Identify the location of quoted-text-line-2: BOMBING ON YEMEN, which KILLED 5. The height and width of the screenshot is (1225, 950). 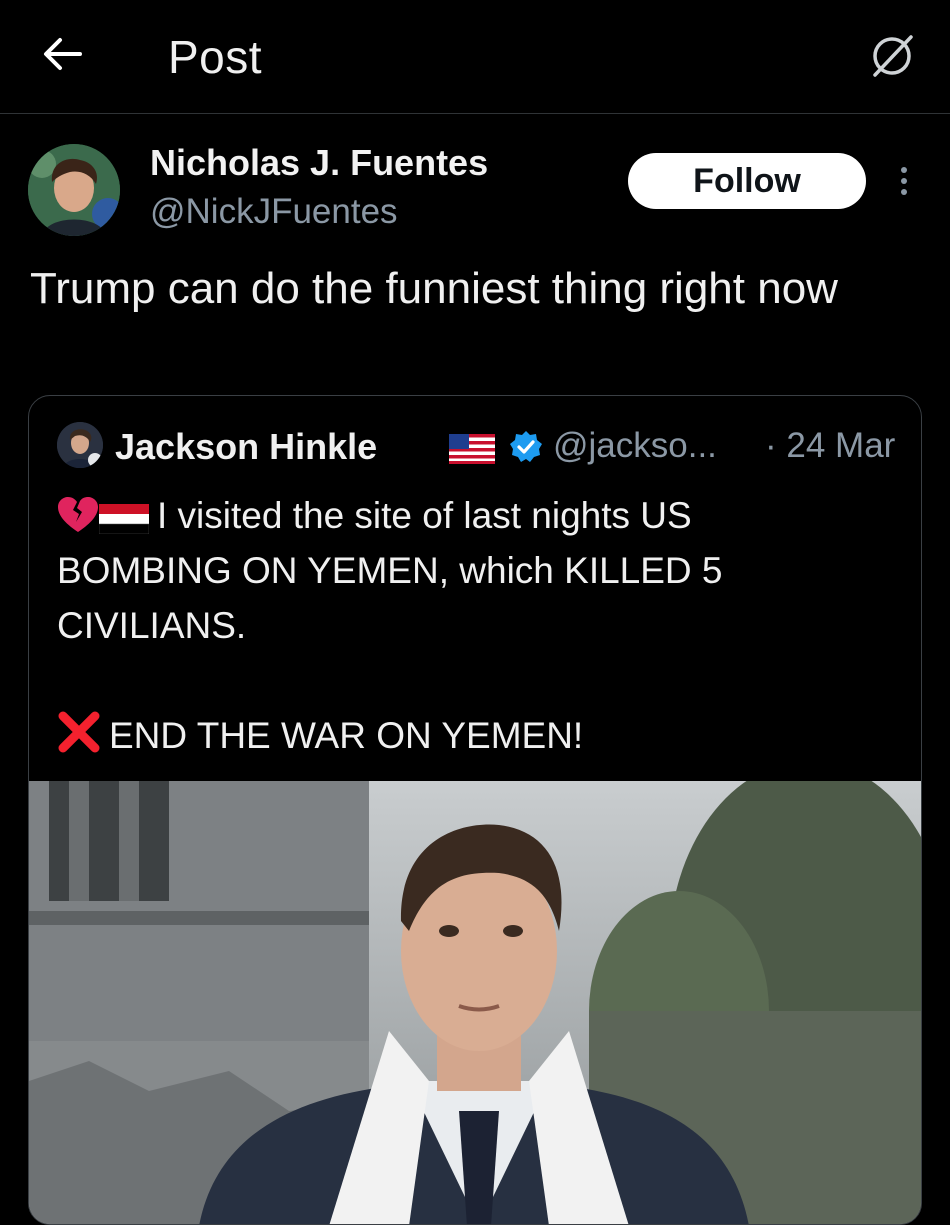
(390, 570).